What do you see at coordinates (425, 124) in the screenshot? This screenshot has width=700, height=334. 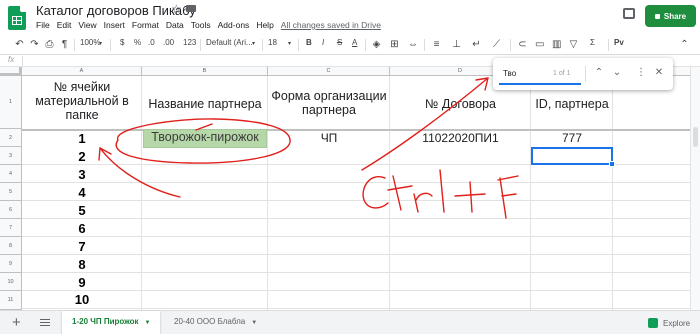 I see `annotation-arrow-to-find` at bounding box center [425, 124].